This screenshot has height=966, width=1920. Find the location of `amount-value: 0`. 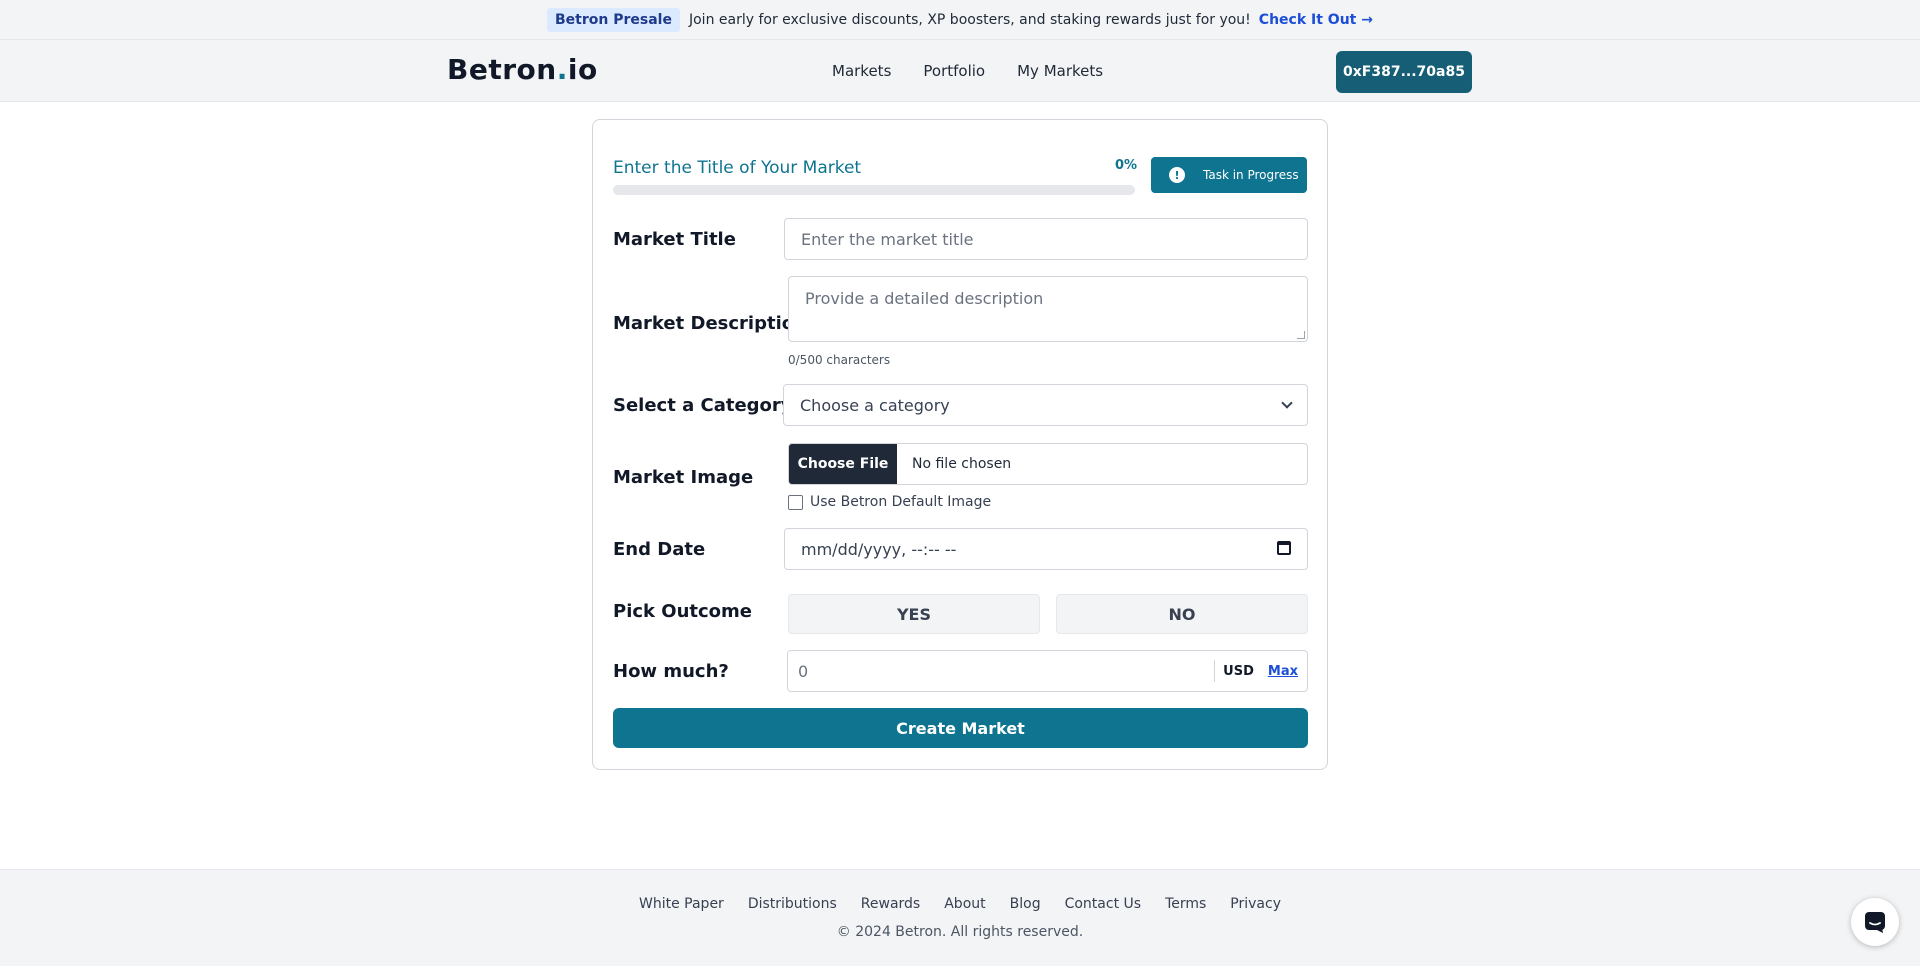

amount-value: 0 is located at coordinates (803, 671).